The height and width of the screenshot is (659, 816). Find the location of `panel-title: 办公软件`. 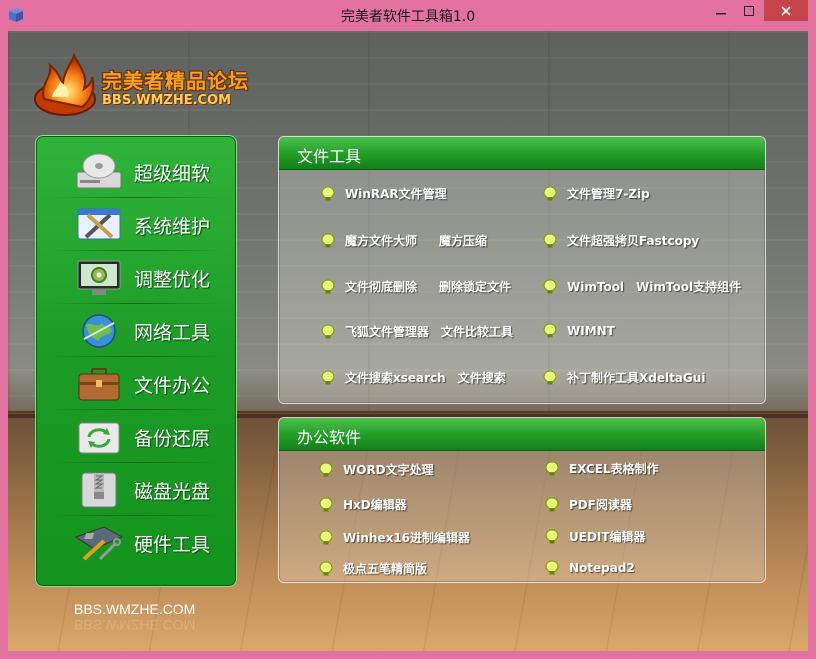

panel-title: 办公软件 is located at coordinates (329, 437).